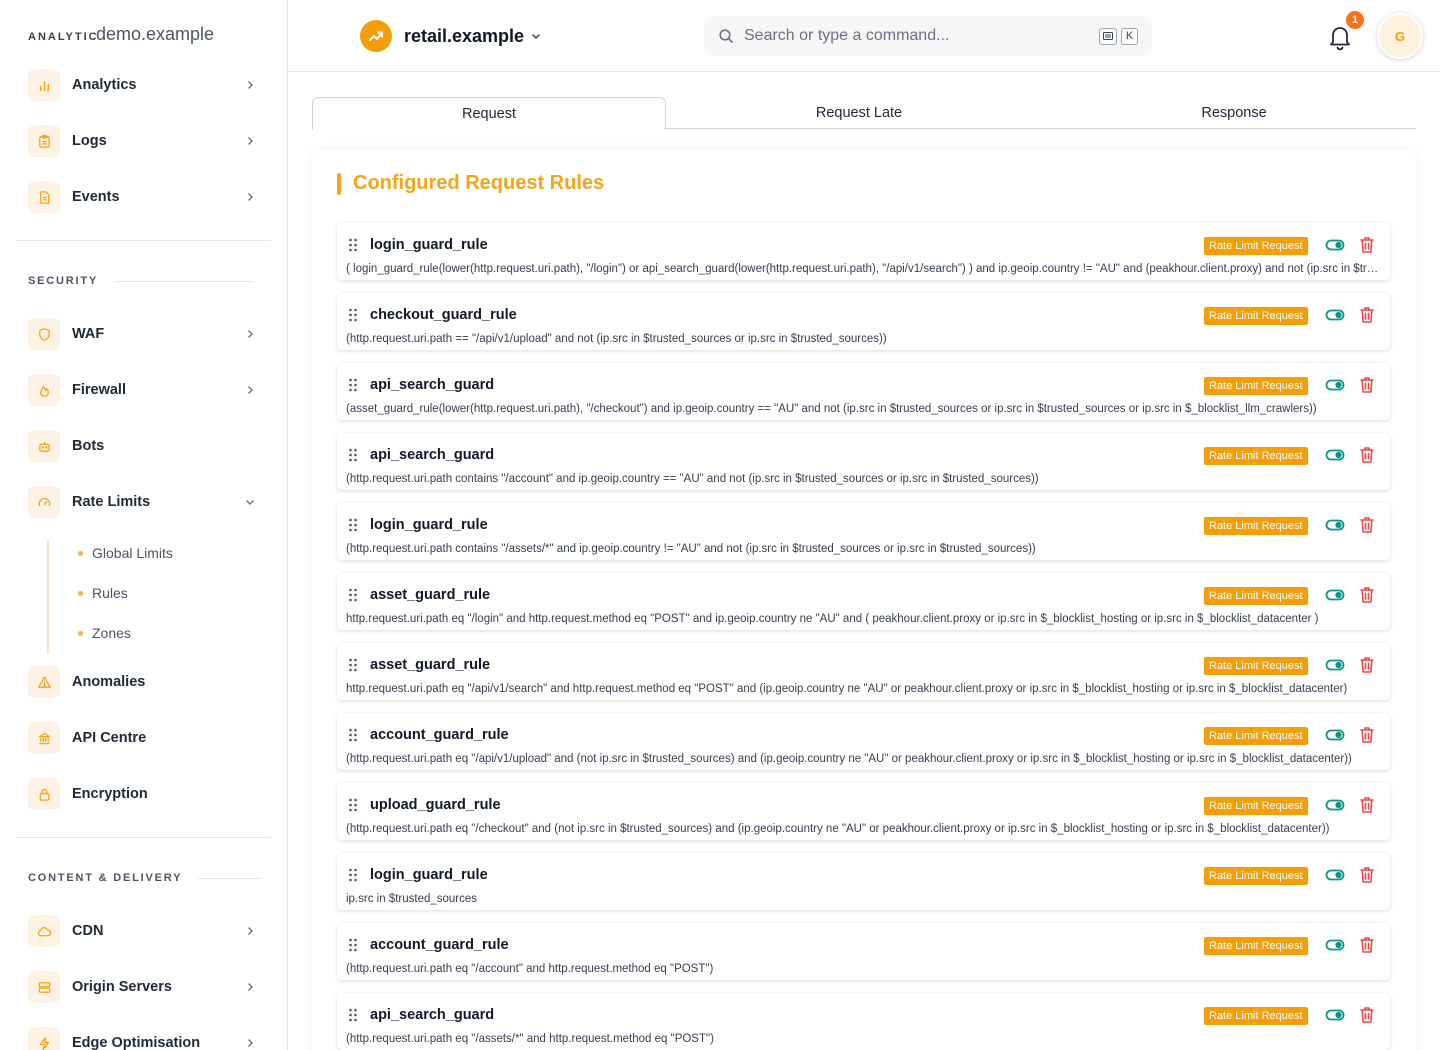 Image resolution: width=1440 pixels, height=1050 pixels. Describe the element at coordinates (143, 240) in the screenshot. I see `sidebar-divider` at that location.